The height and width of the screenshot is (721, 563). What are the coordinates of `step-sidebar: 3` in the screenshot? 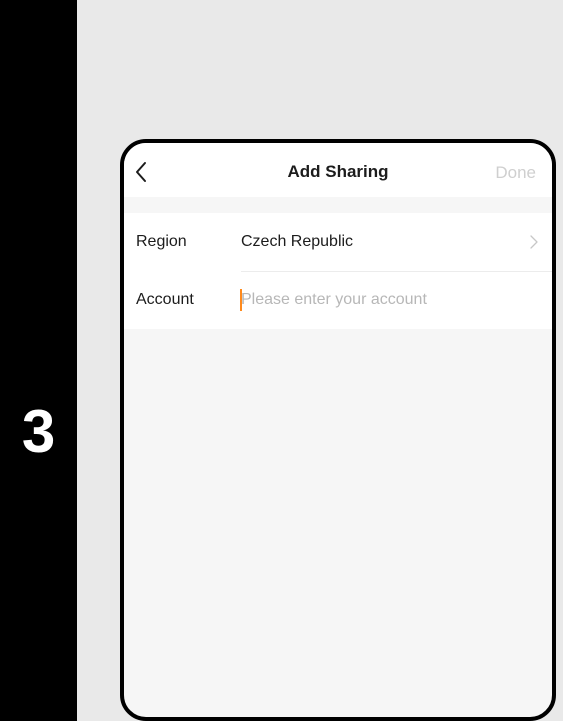 It's located at (38, 360).